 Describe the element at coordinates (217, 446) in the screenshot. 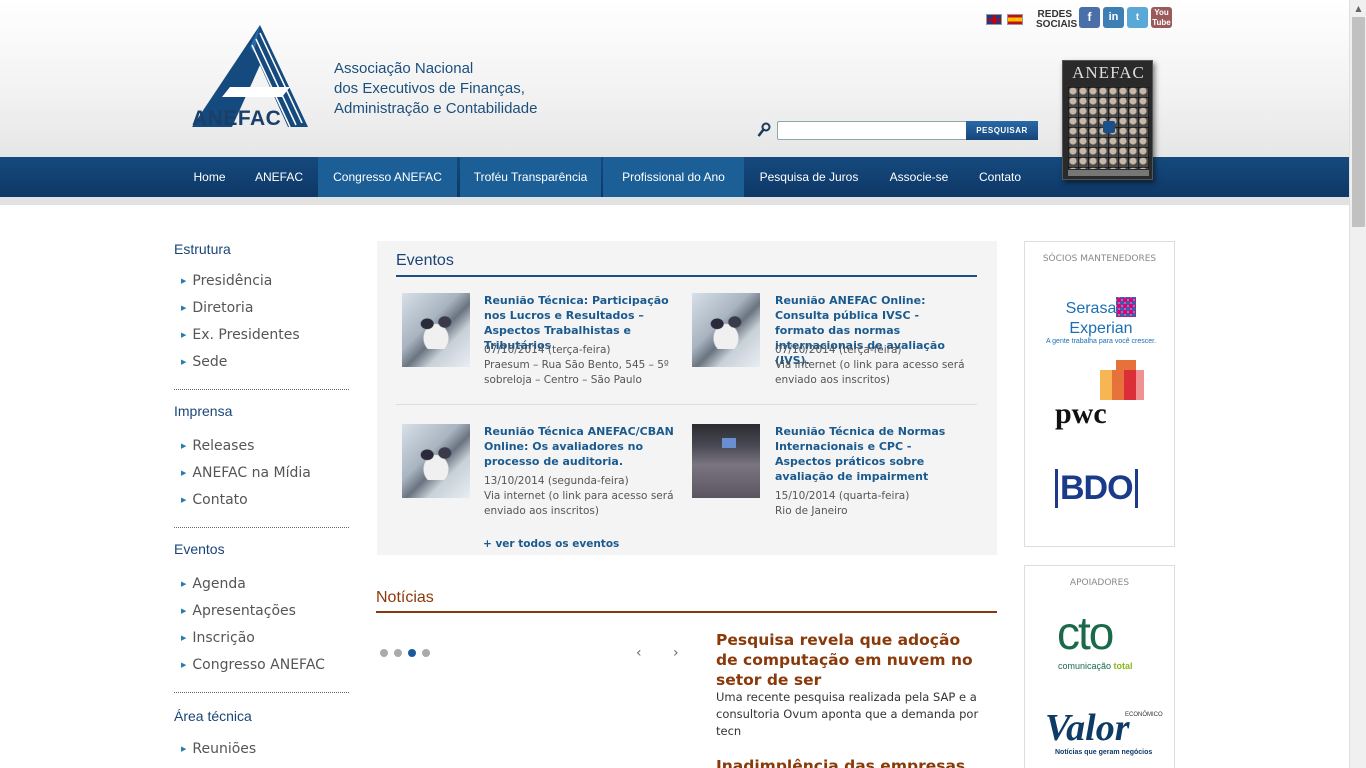

I see `sidebar-link-releases: ▶ Releases` at that location.